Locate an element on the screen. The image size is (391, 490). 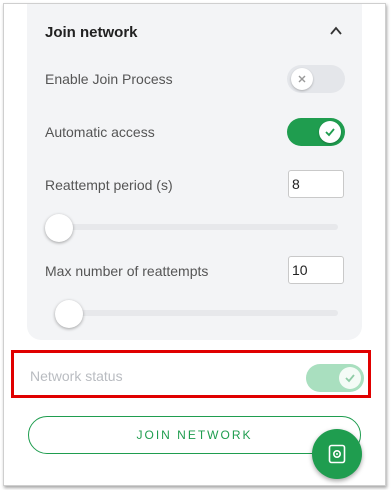
enable-join-toggle is located at coordinates (316, 79).